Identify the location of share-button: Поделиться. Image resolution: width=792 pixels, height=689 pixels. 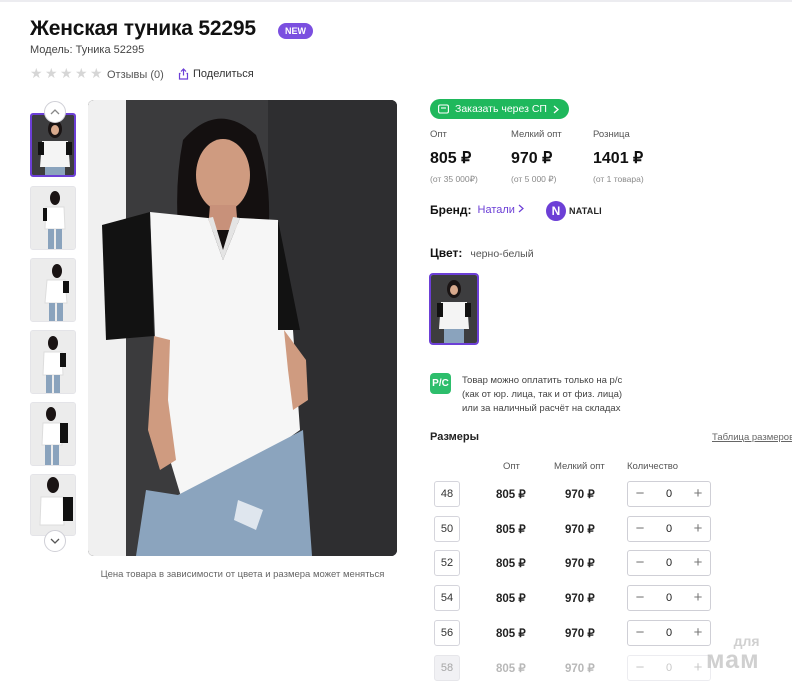
(216, 74).